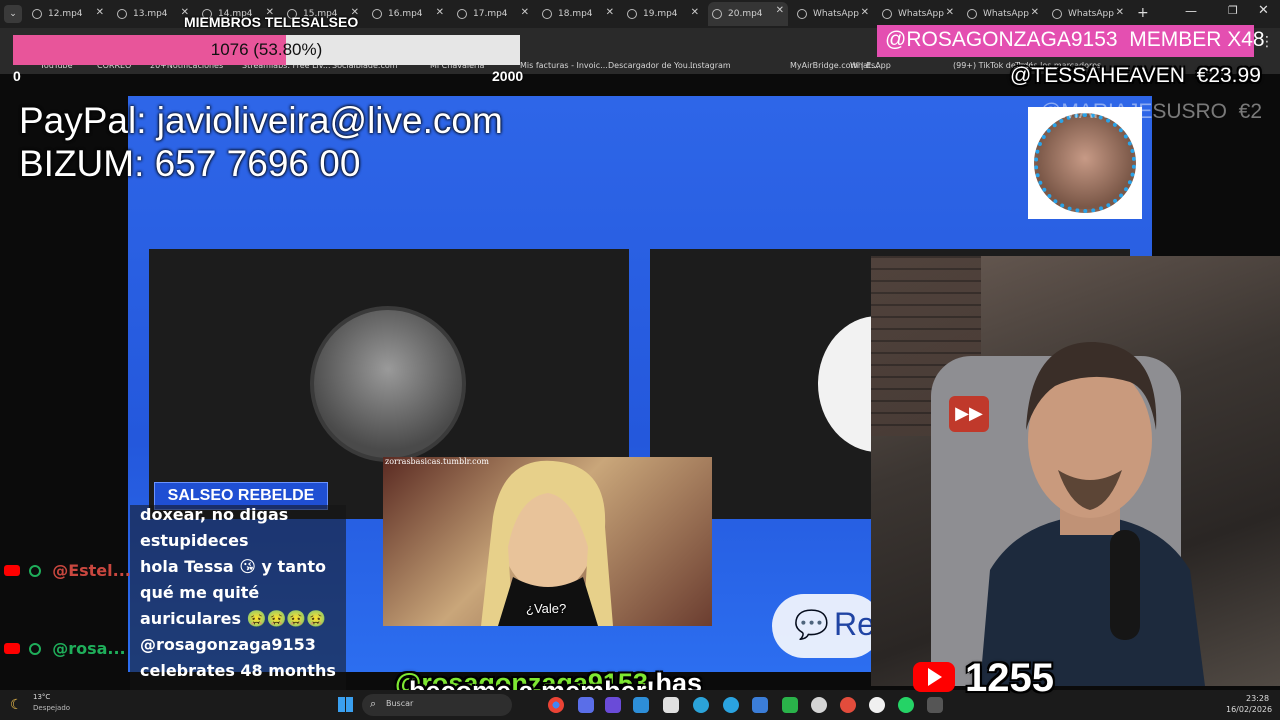 This screenshot has width=1280, height=720. I want to click on tab-5: 17.mp4 ✕, so click(493, 14).